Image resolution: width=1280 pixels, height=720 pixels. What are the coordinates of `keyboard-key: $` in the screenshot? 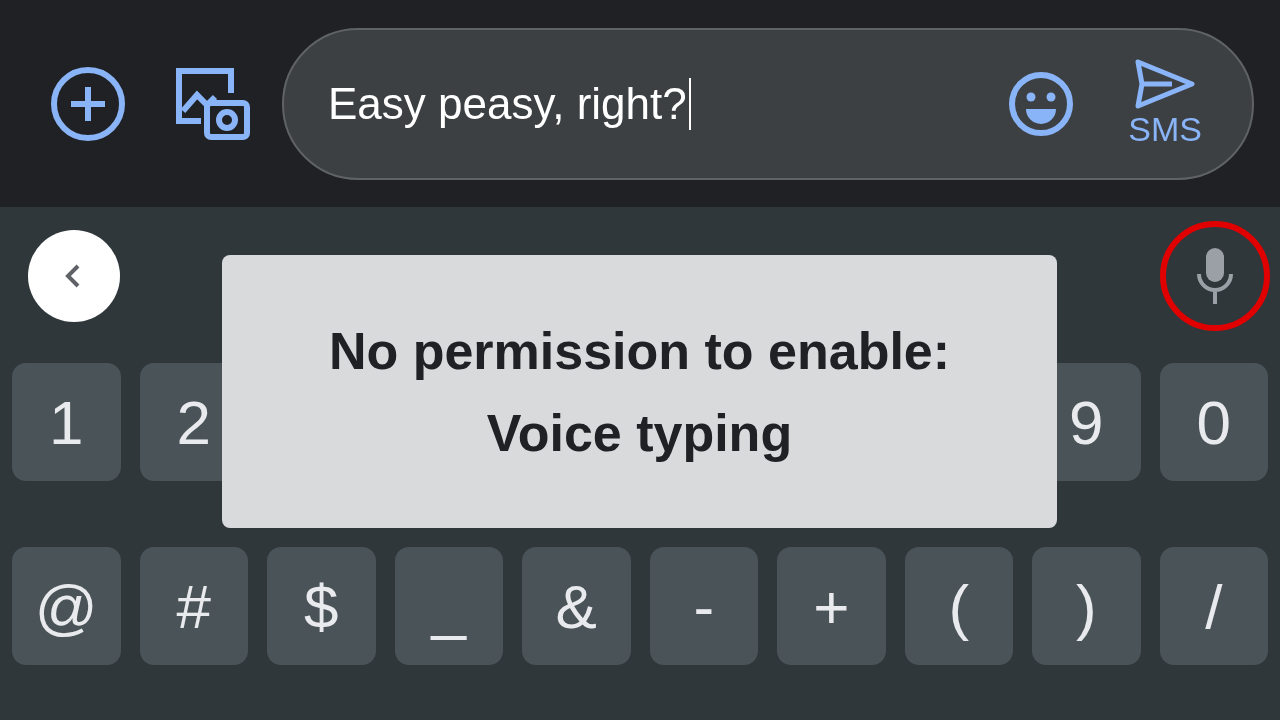 It's located at (321, 606).